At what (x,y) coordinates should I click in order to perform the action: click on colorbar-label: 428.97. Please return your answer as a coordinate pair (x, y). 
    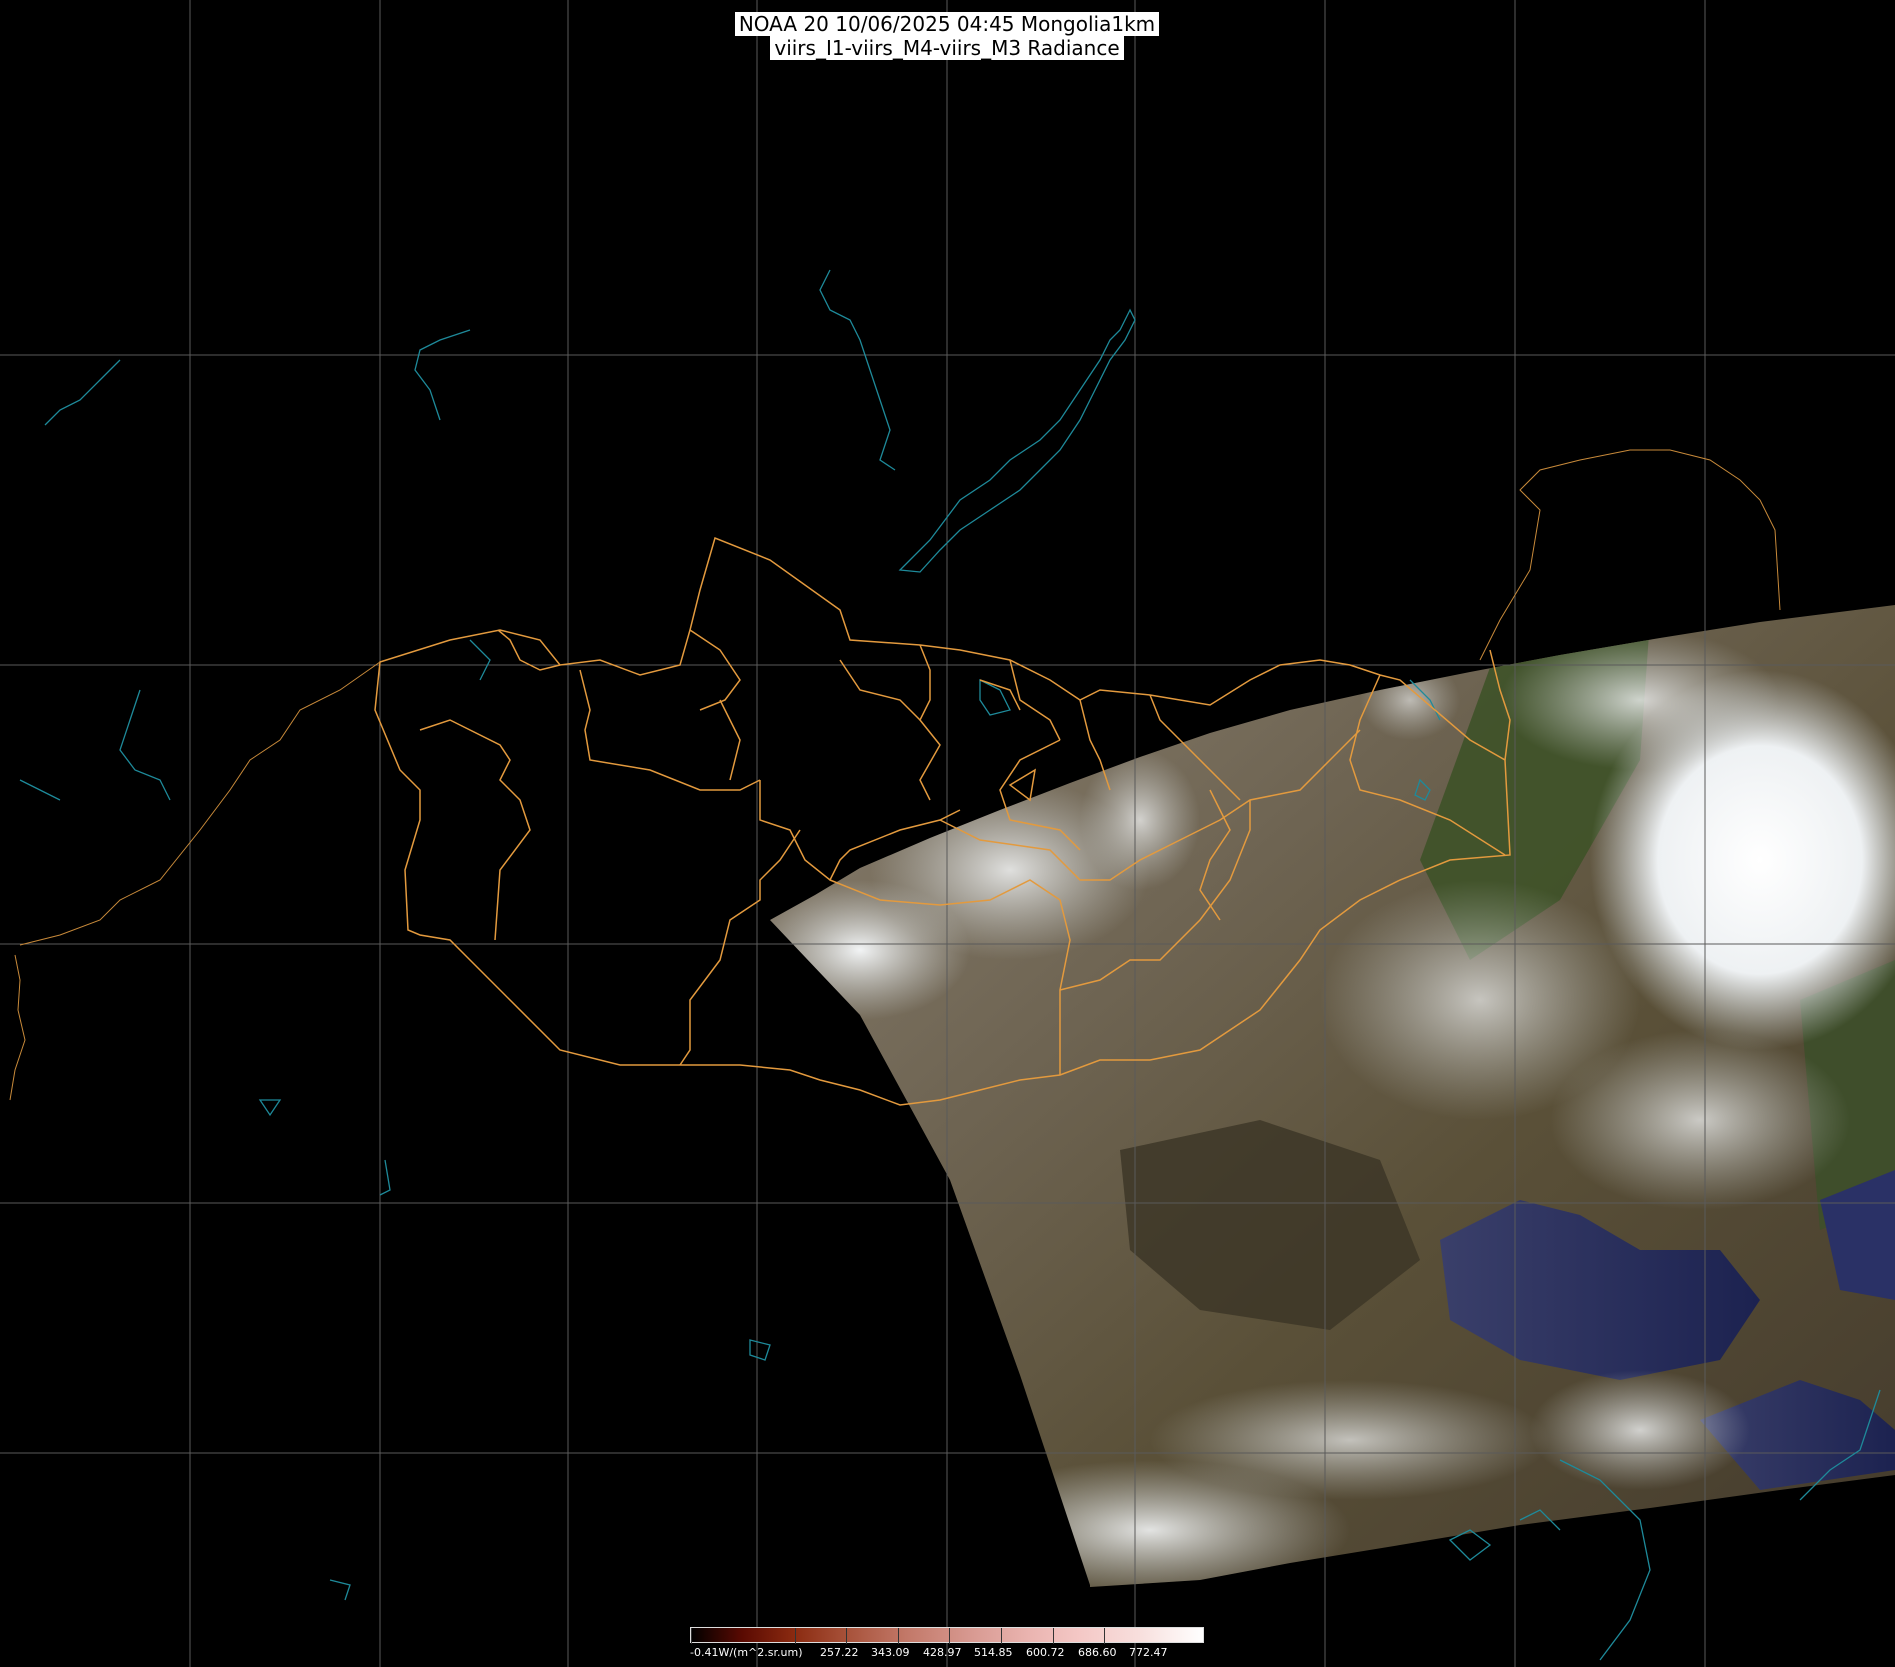
    Looking at the image, I should click on (942, 1652).